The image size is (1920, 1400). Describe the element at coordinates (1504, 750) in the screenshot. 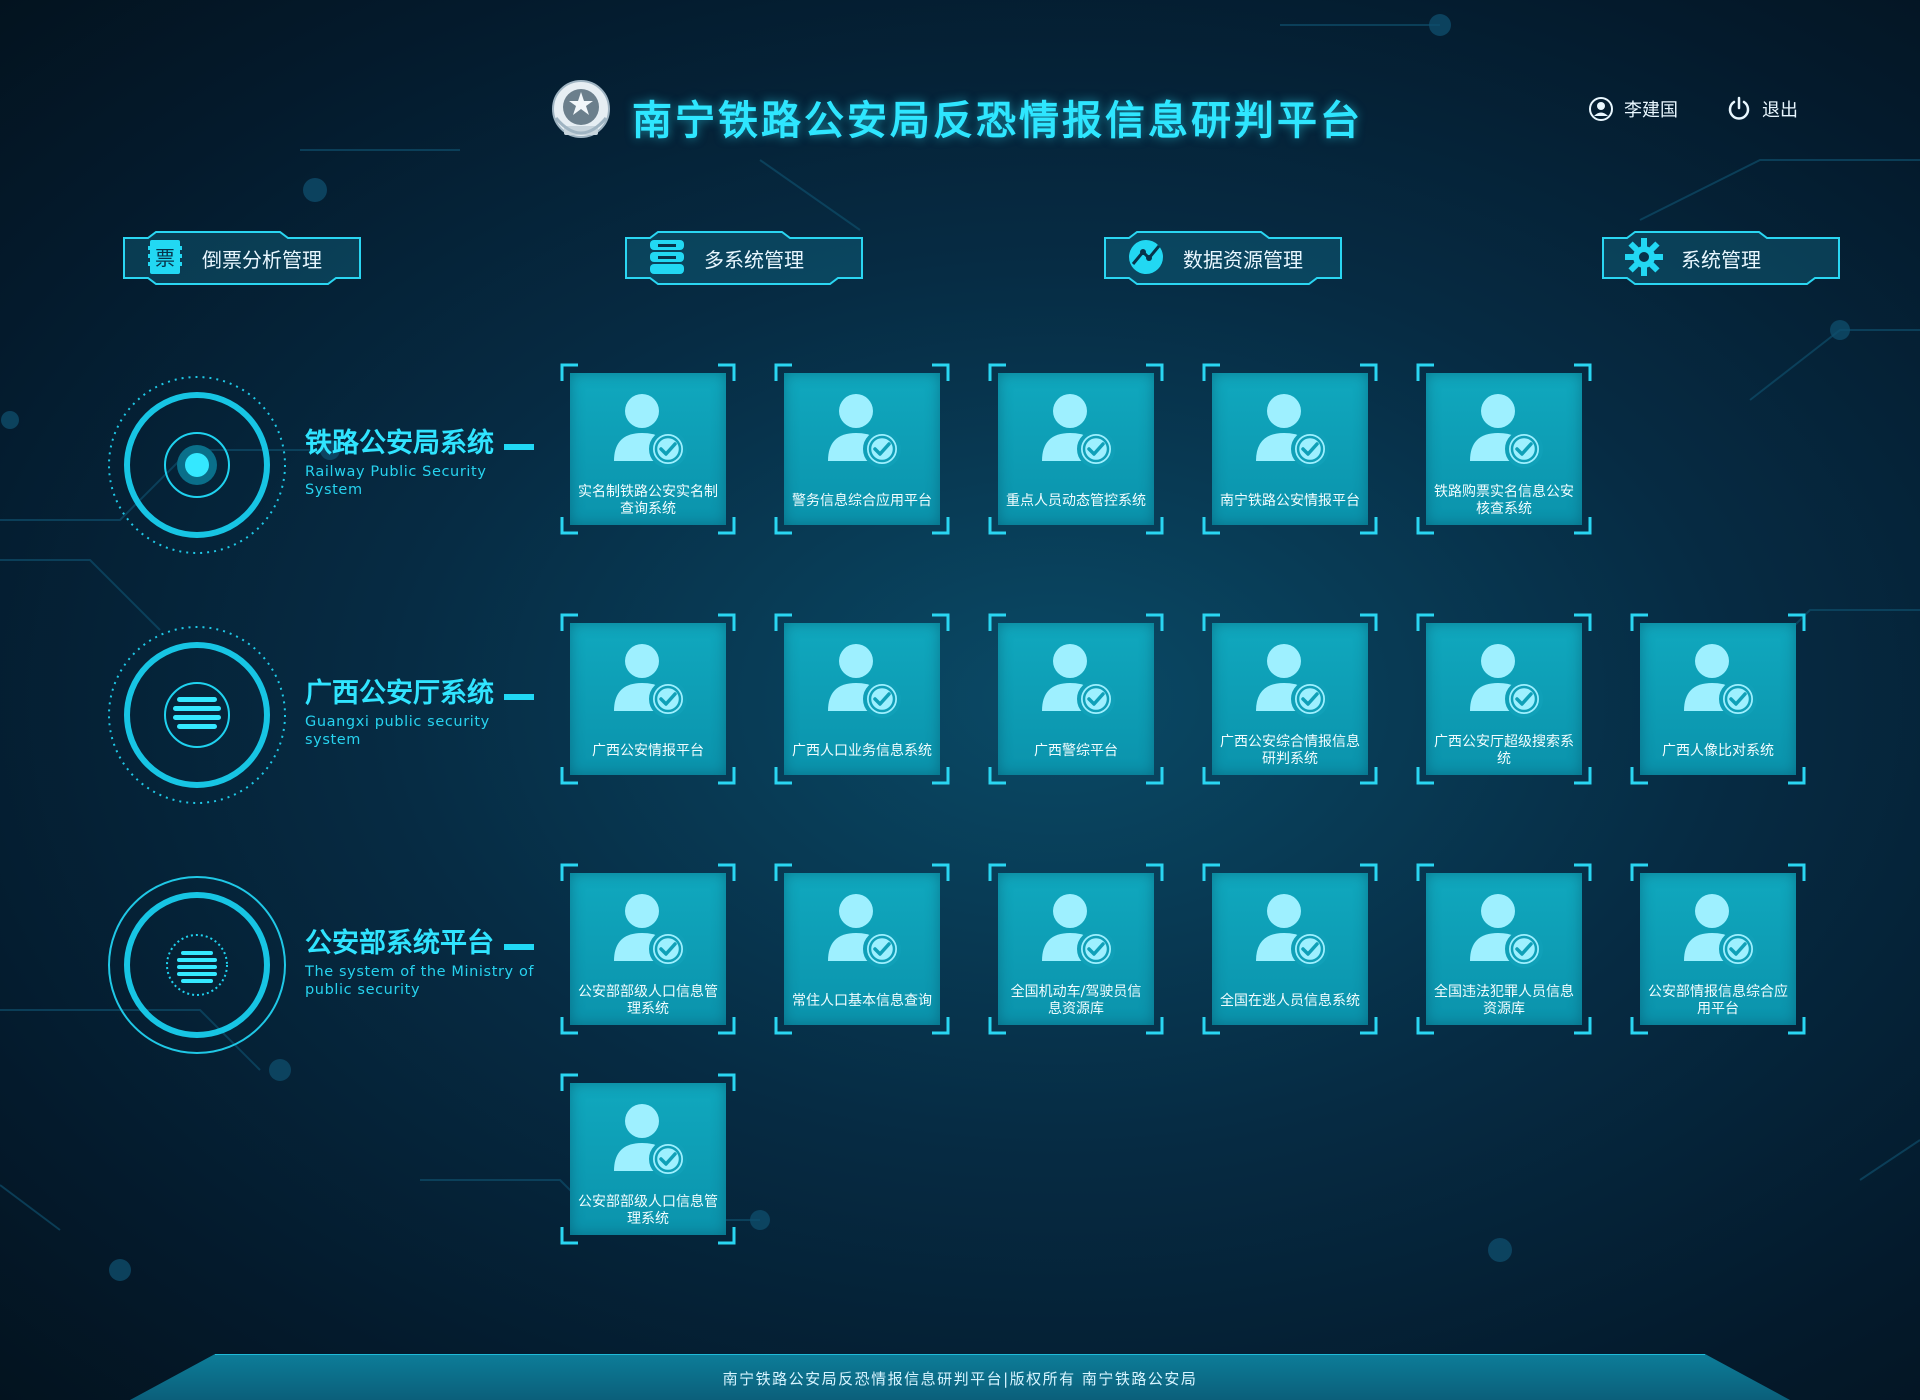

I see `tile-label: 广西公安厅超级搜索系统` at that location.